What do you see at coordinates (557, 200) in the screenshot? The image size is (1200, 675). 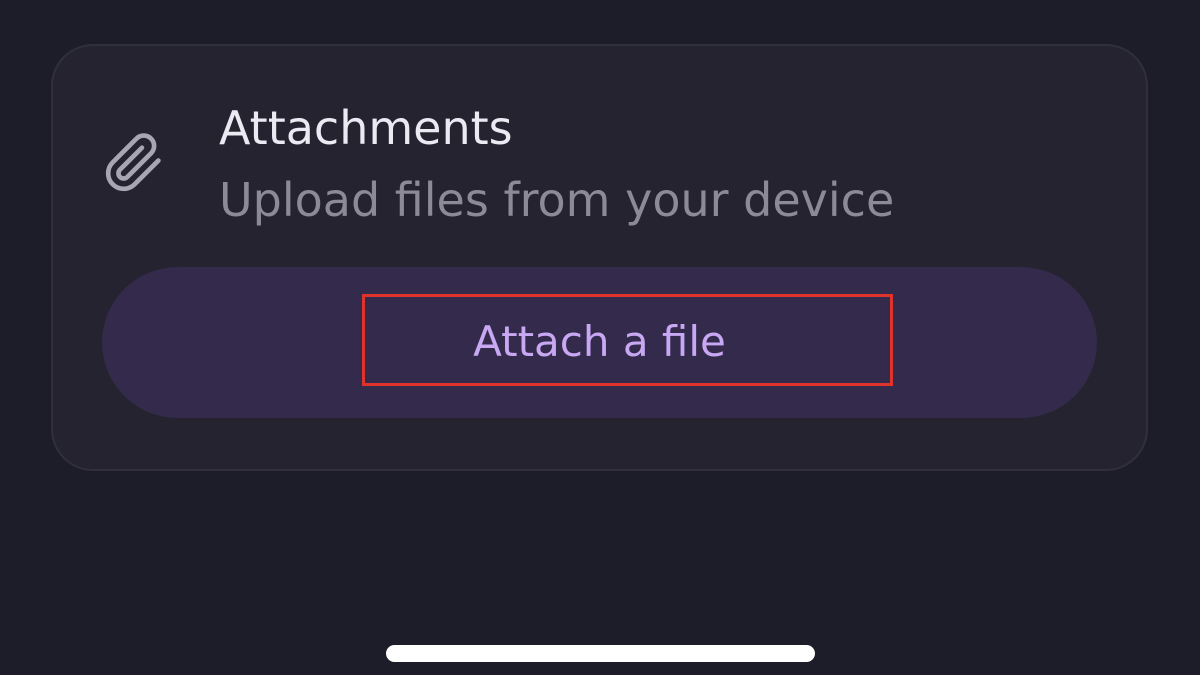 I see `card-subtitle: Upload files from your device` at bounding box center [557, 200].